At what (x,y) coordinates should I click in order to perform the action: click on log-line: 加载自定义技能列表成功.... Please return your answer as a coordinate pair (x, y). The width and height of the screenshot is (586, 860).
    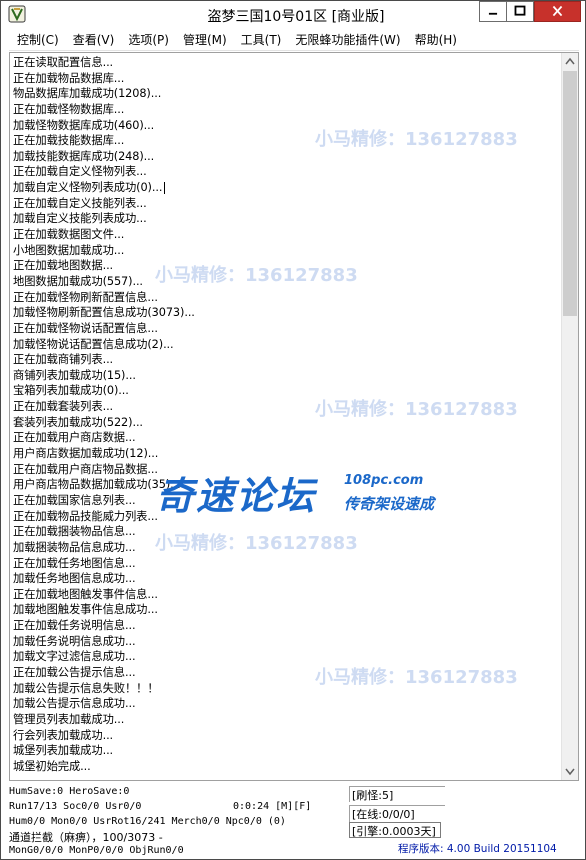
    Looking at the image, I should click on (80, 219).